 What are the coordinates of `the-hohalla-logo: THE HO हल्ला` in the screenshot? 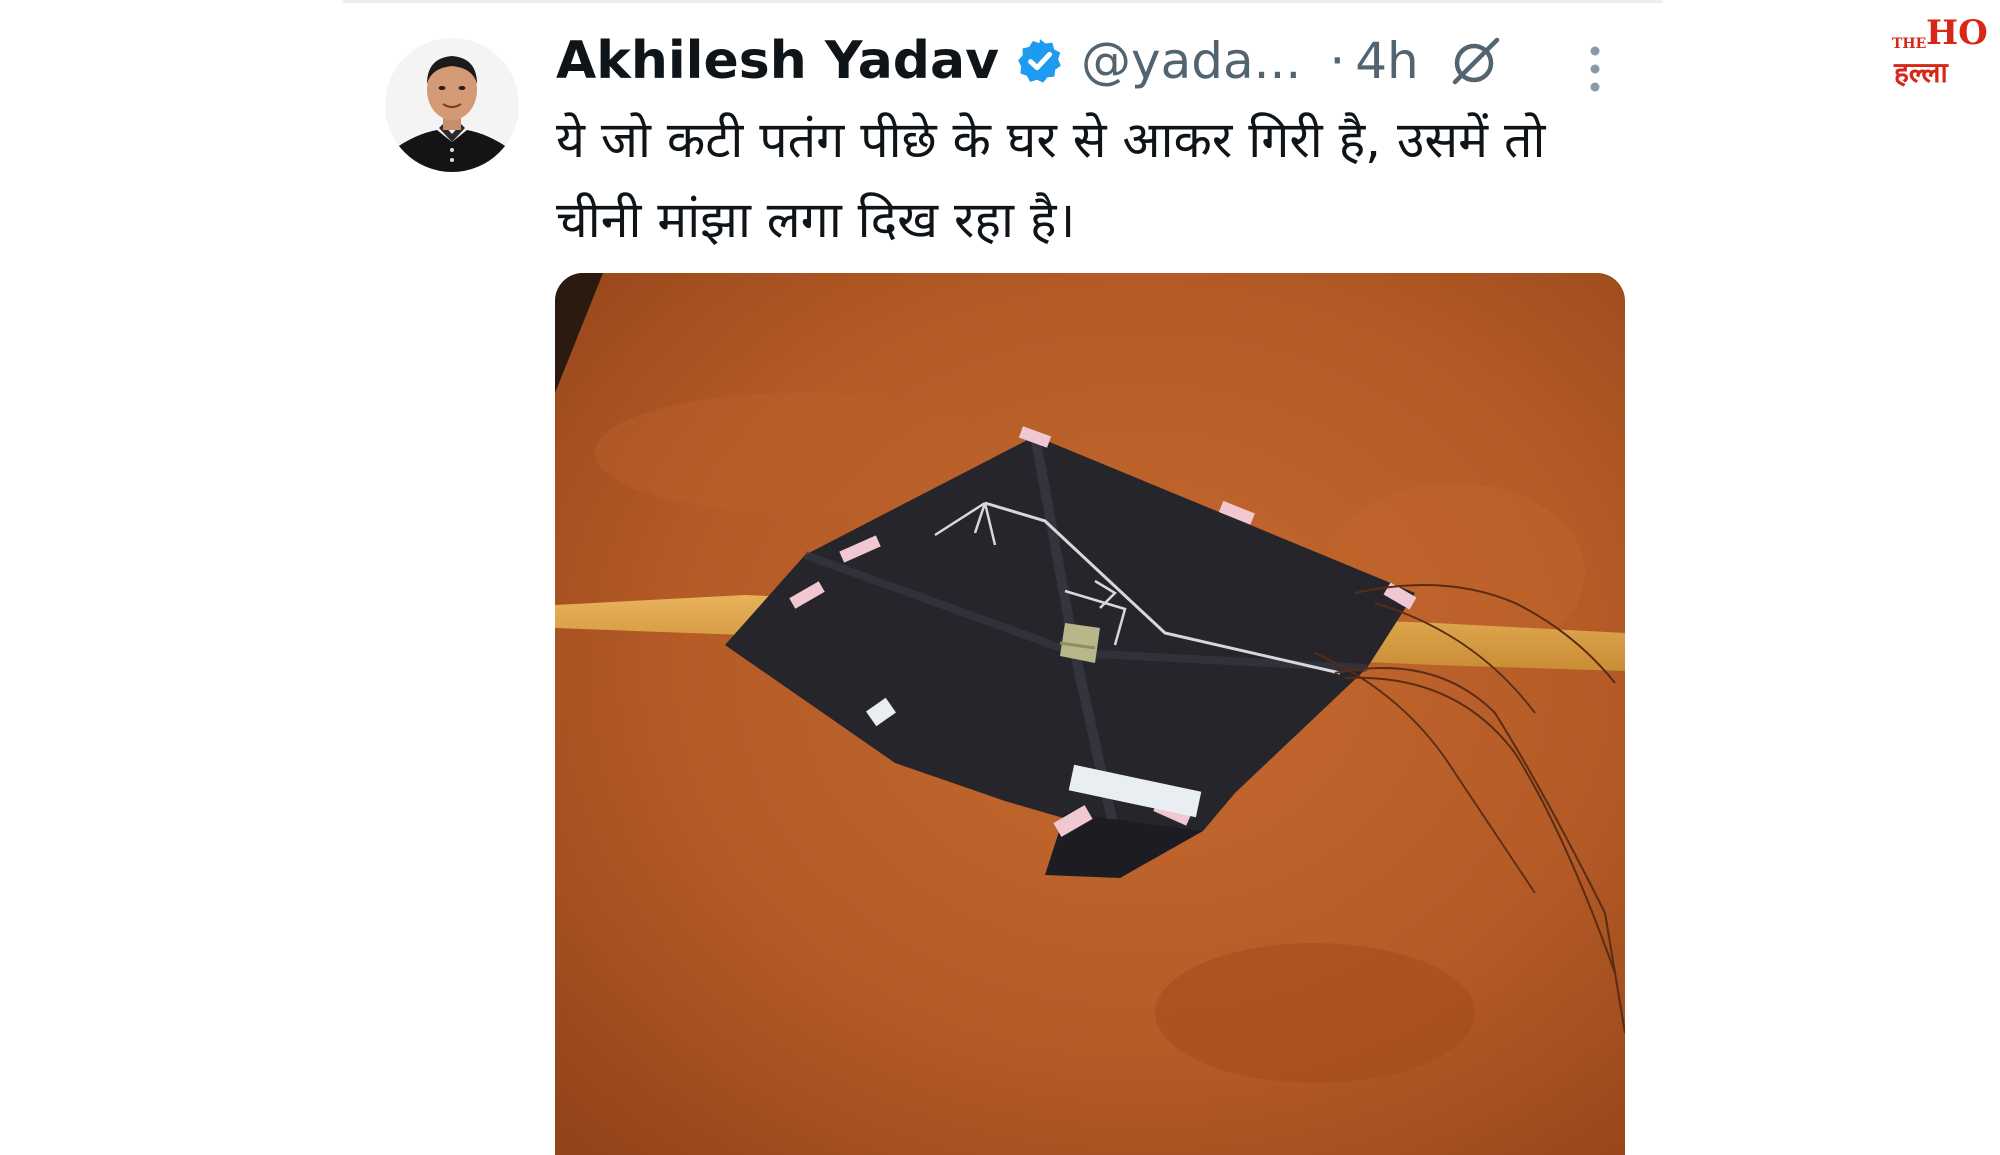 It's located at (1942, 48).